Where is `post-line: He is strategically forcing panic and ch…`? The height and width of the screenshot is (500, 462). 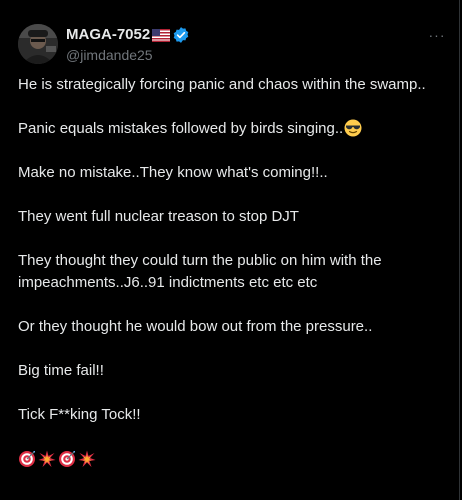
post-line: He is strategically forcing panic and ch… is located at coordinates (222, 84).